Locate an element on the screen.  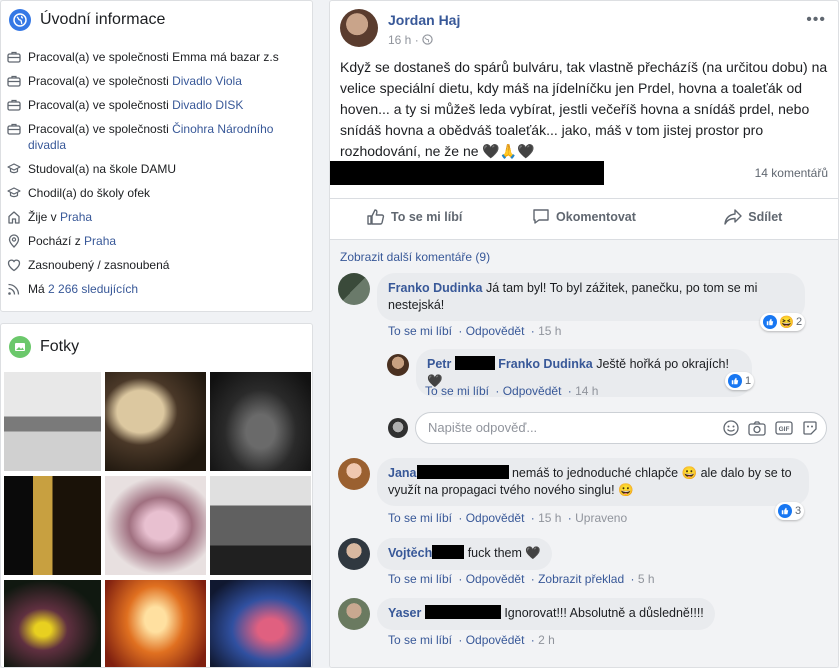
commenter-name: Yaser is located at coordinates (444, 612).